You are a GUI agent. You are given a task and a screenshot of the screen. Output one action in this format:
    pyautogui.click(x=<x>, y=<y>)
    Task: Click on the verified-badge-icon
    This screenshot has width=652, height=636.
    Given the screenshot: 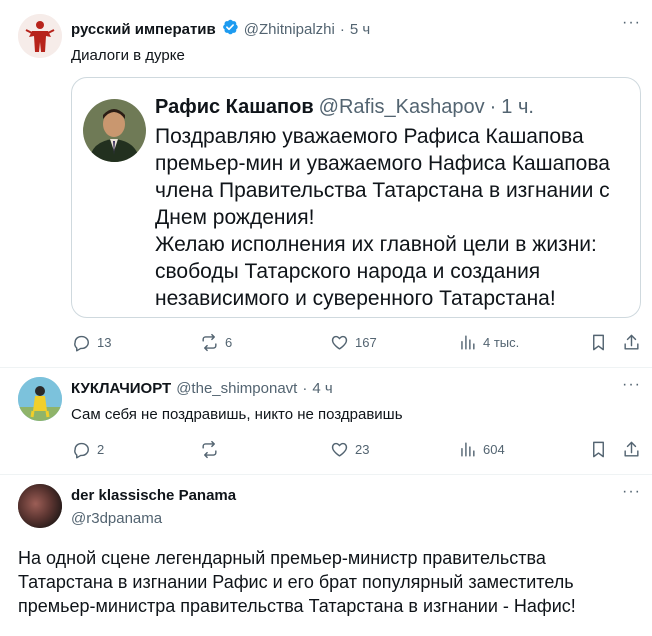 What is the action you would take?
    pyautogui.click(x=230, y=29)
    